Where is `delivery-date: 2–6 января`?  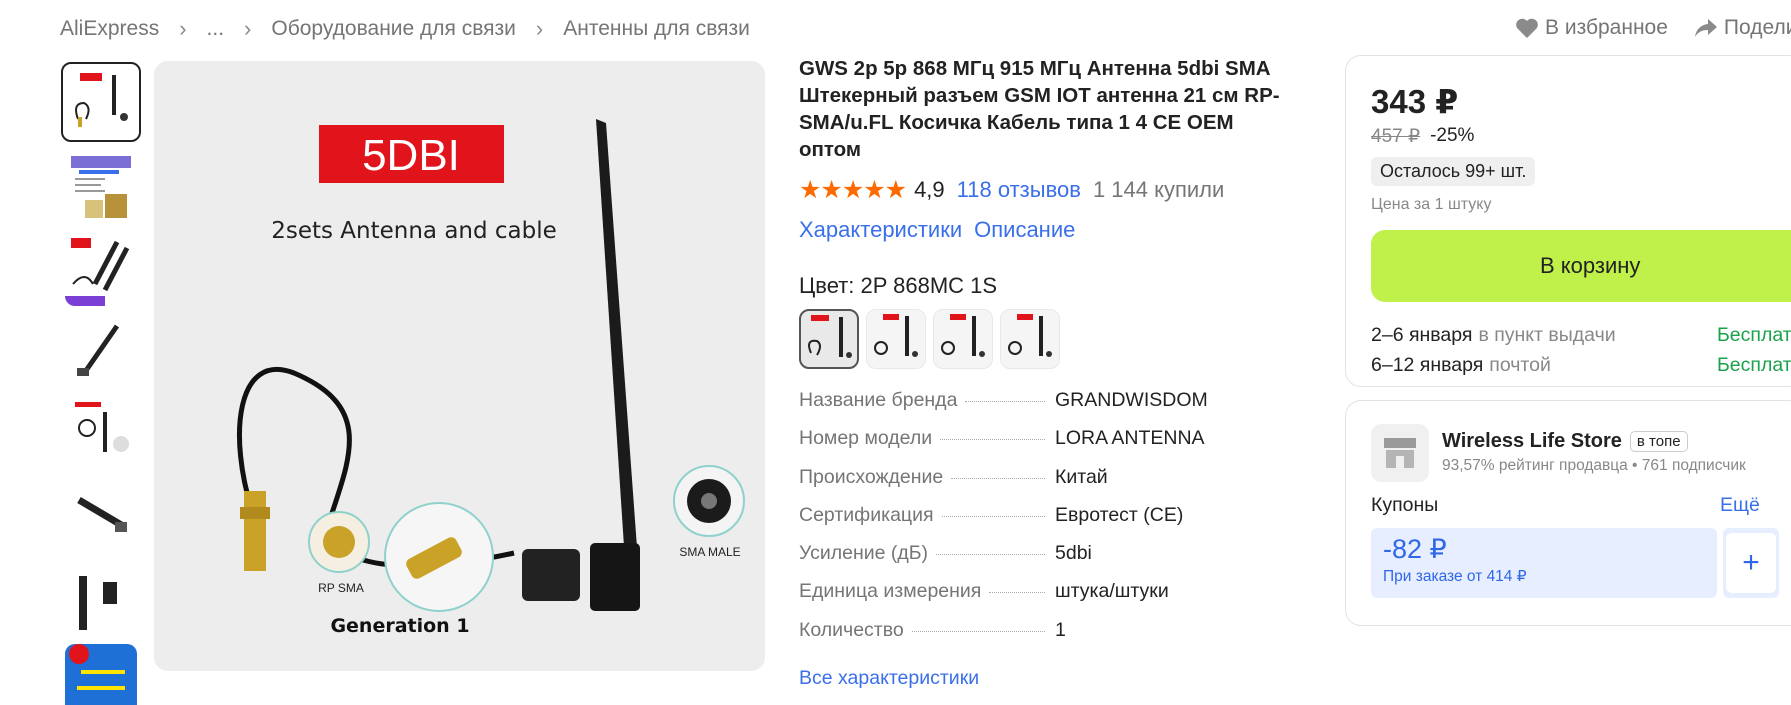
delivery-date: 2–6 января is located at coordinates (1422, 334).